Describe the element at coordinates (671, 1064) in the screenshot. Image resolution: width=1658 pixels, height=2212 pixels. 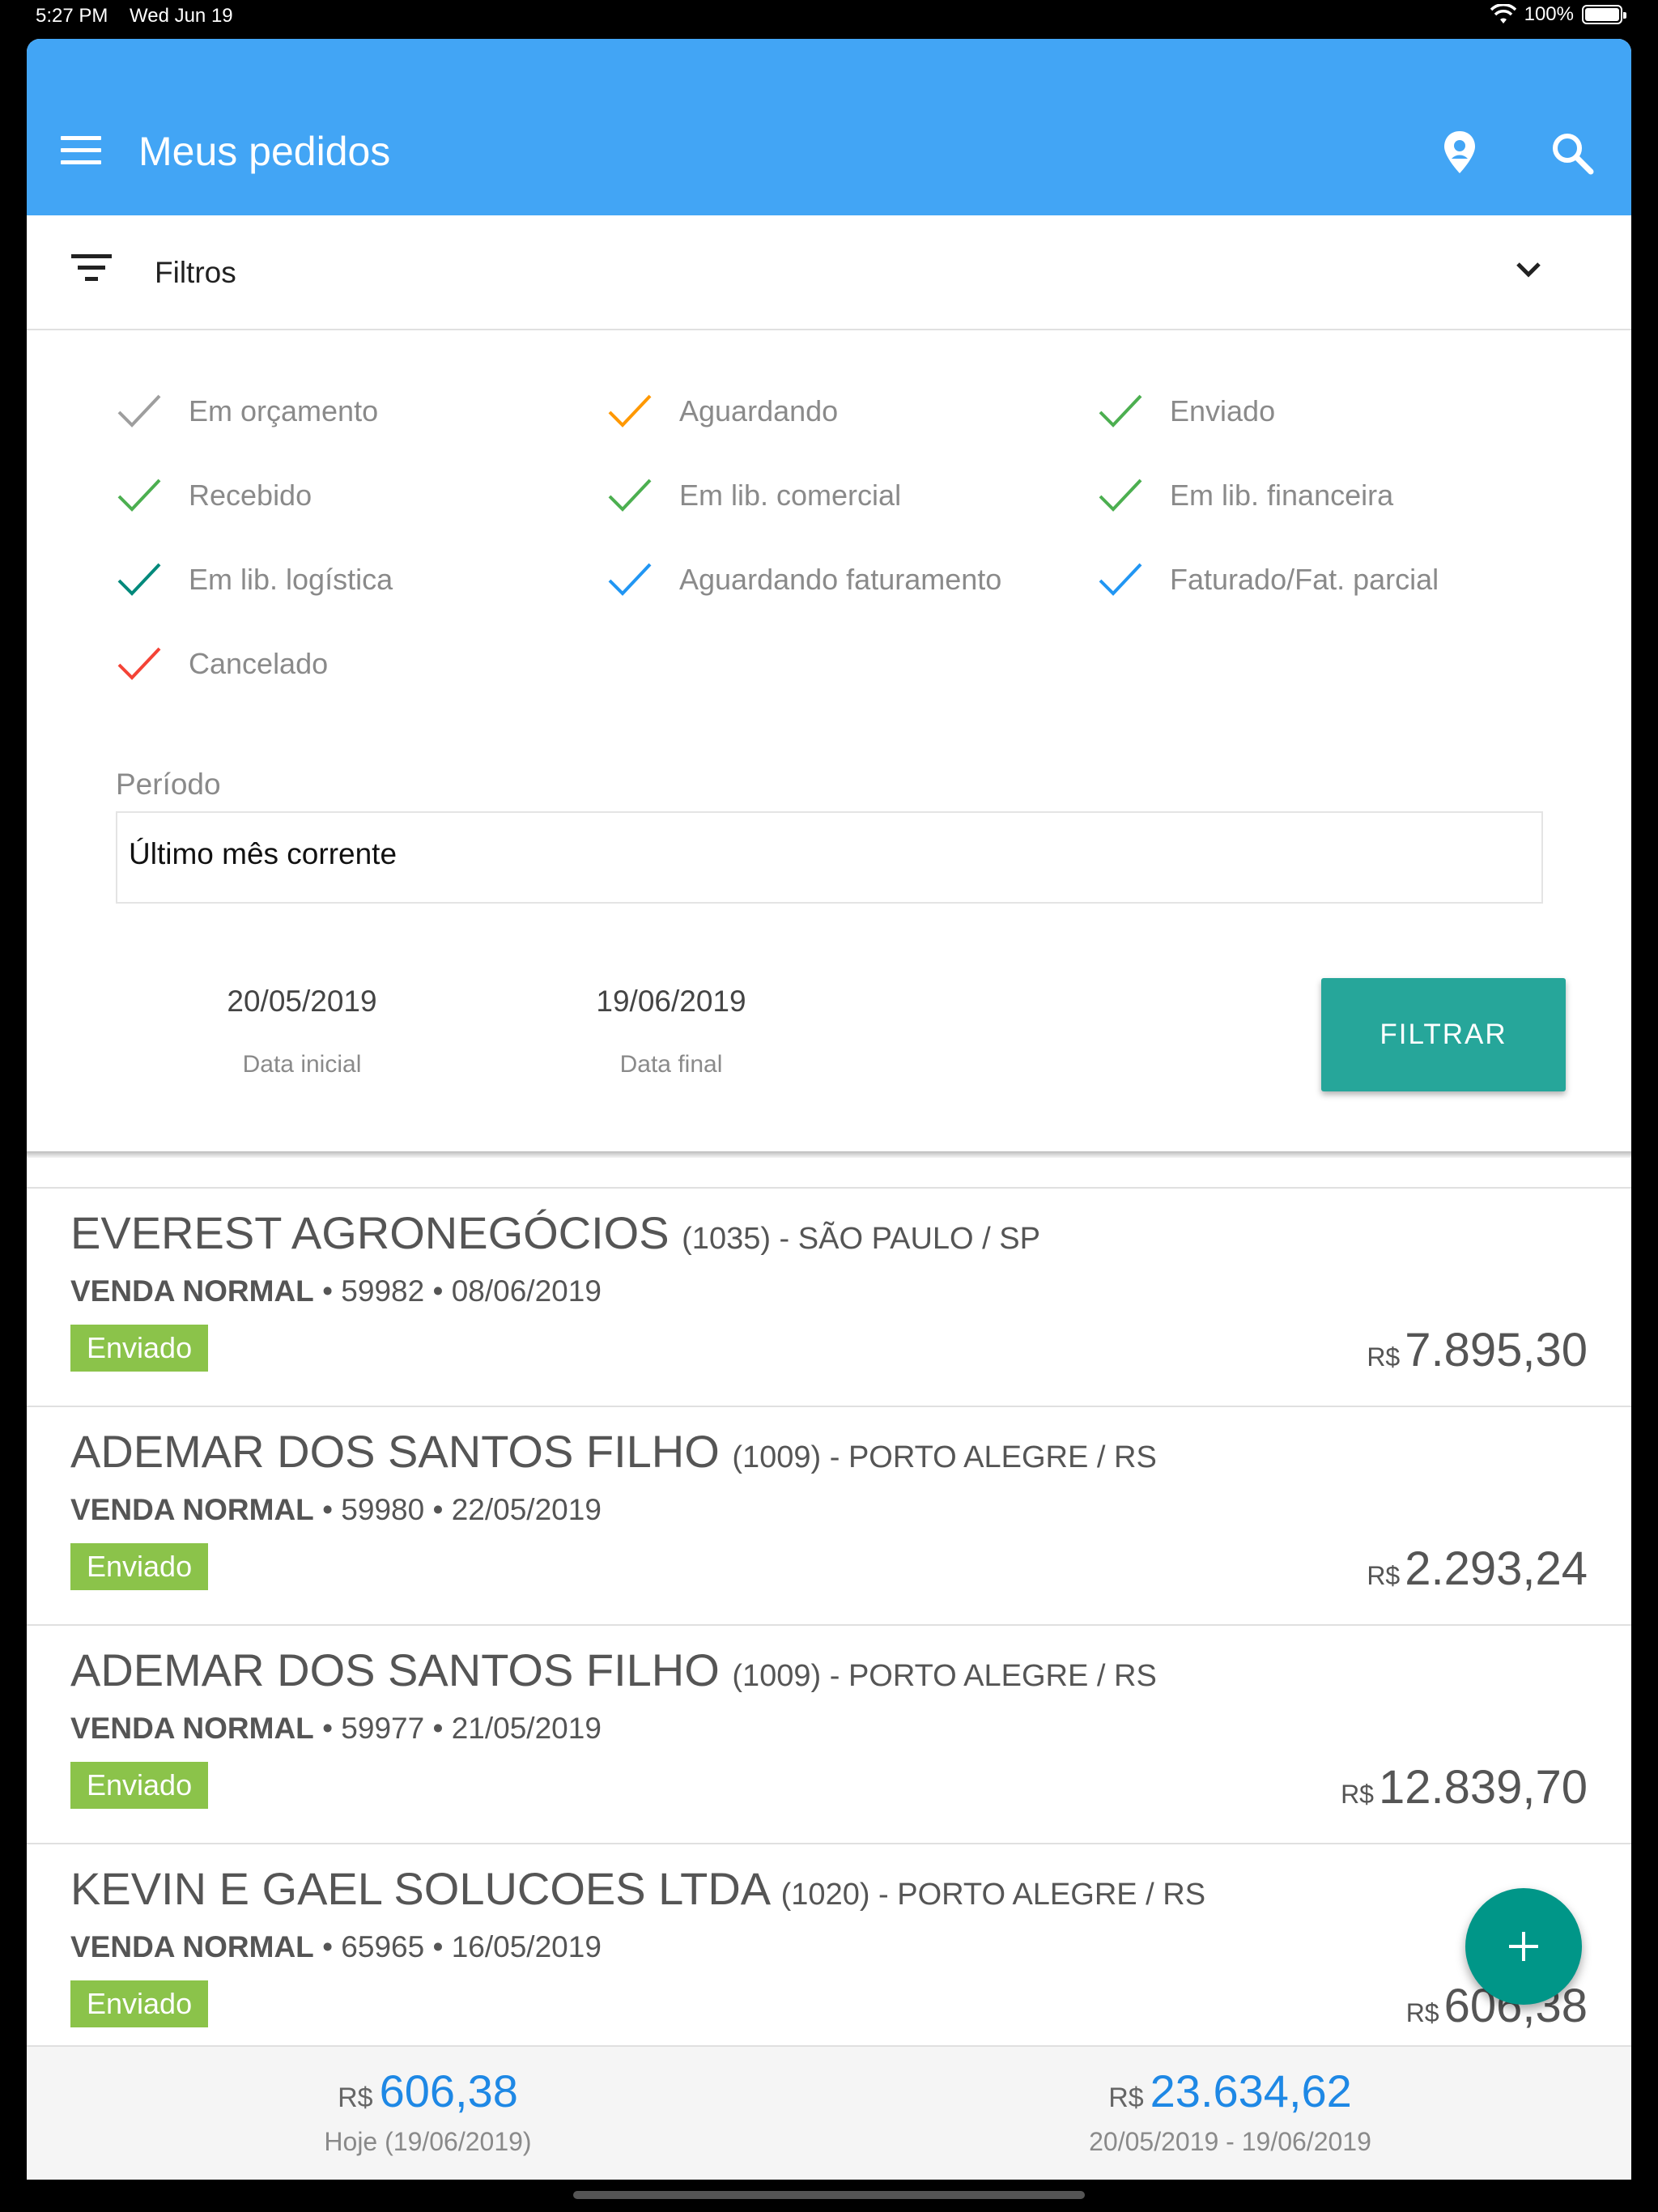
I see `end-date-caption: Data final` at that location.